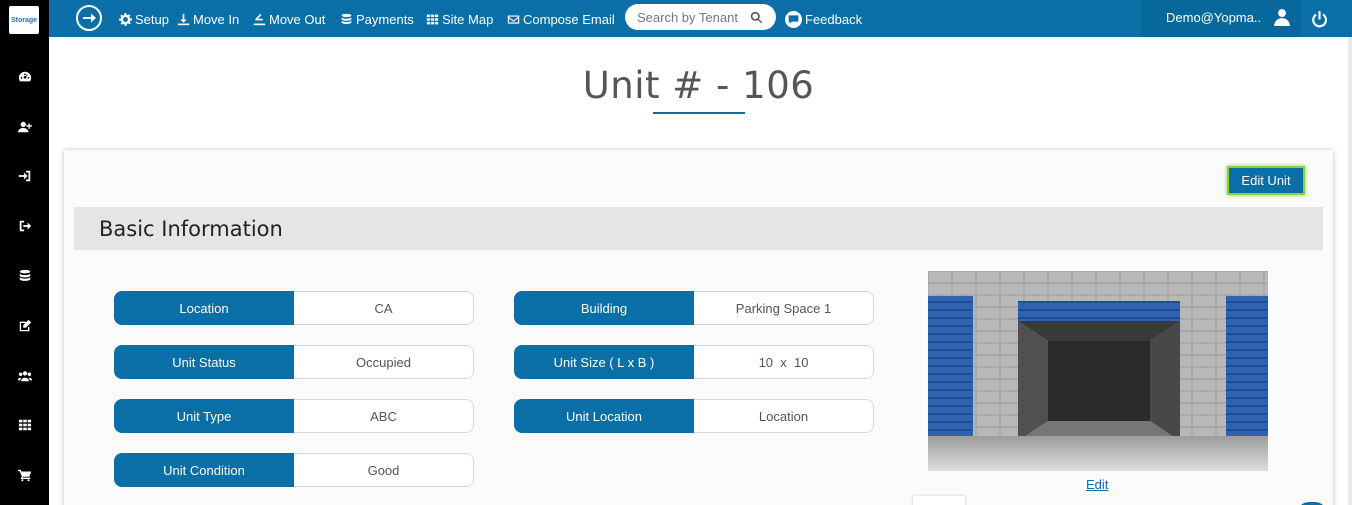 The height and width of the screenshot is (505, 1352). What do you see at coordinates (1097, 484) in the screenshot?
I see `edit-photo-link: Edit` at bounding box center [1097, 484].